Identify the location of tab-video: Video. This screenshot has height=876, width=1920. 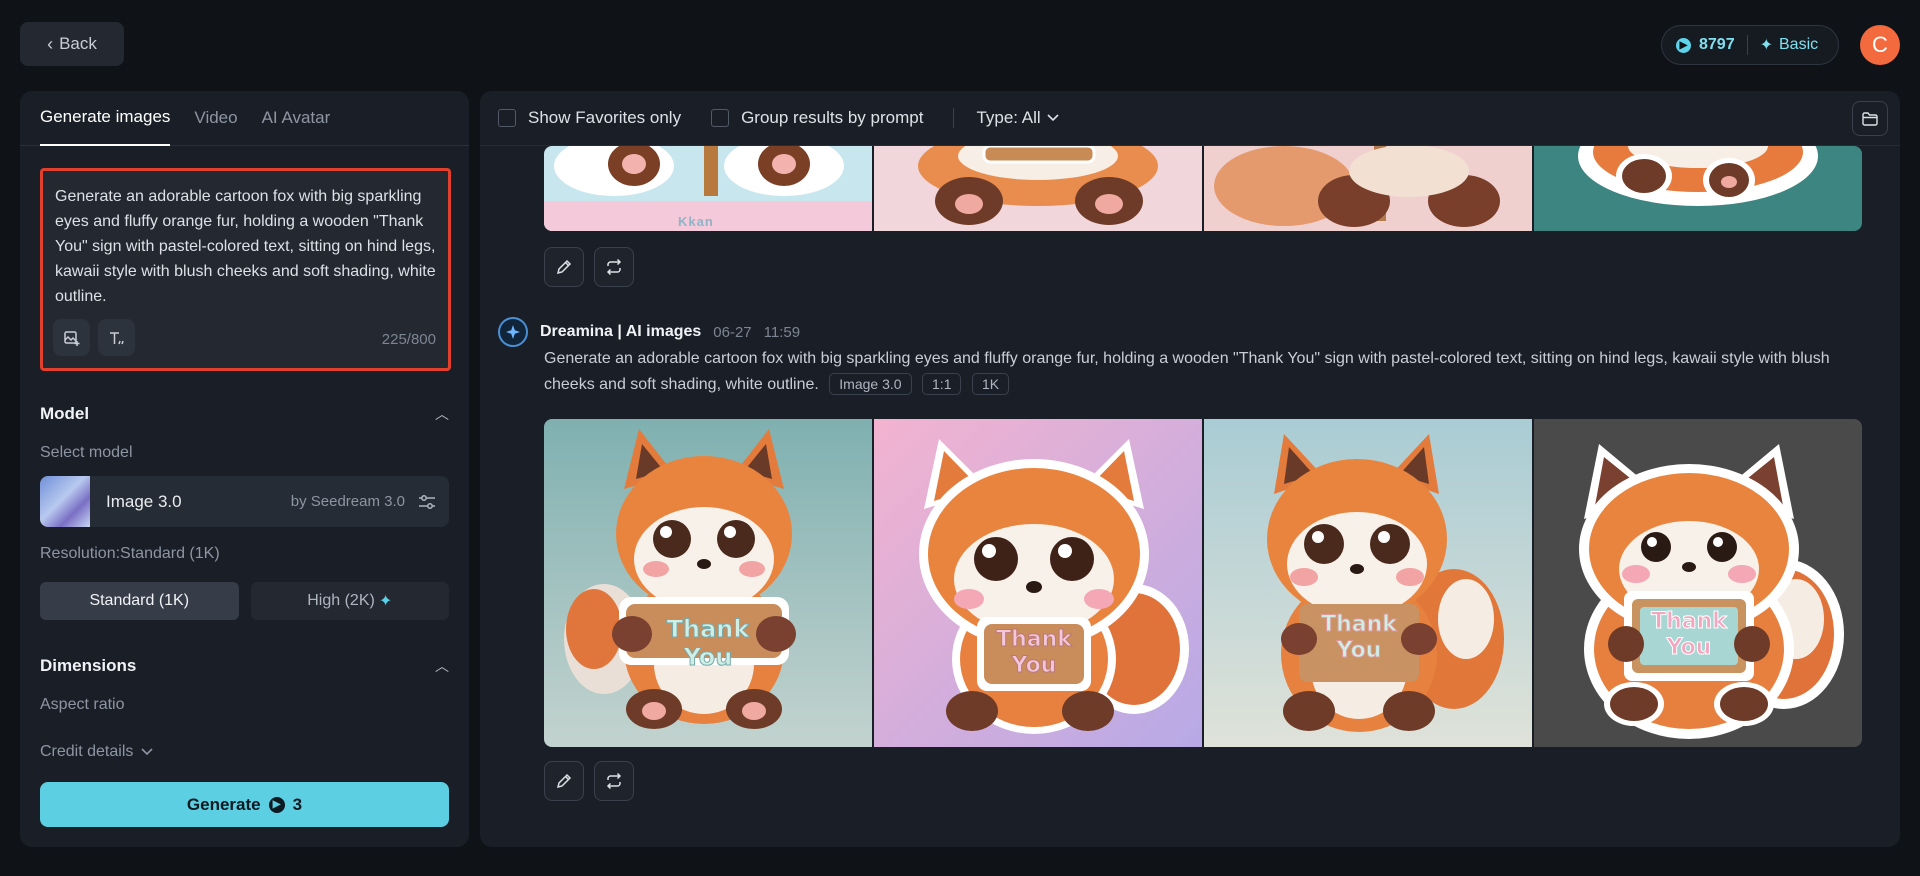
(215, 118).